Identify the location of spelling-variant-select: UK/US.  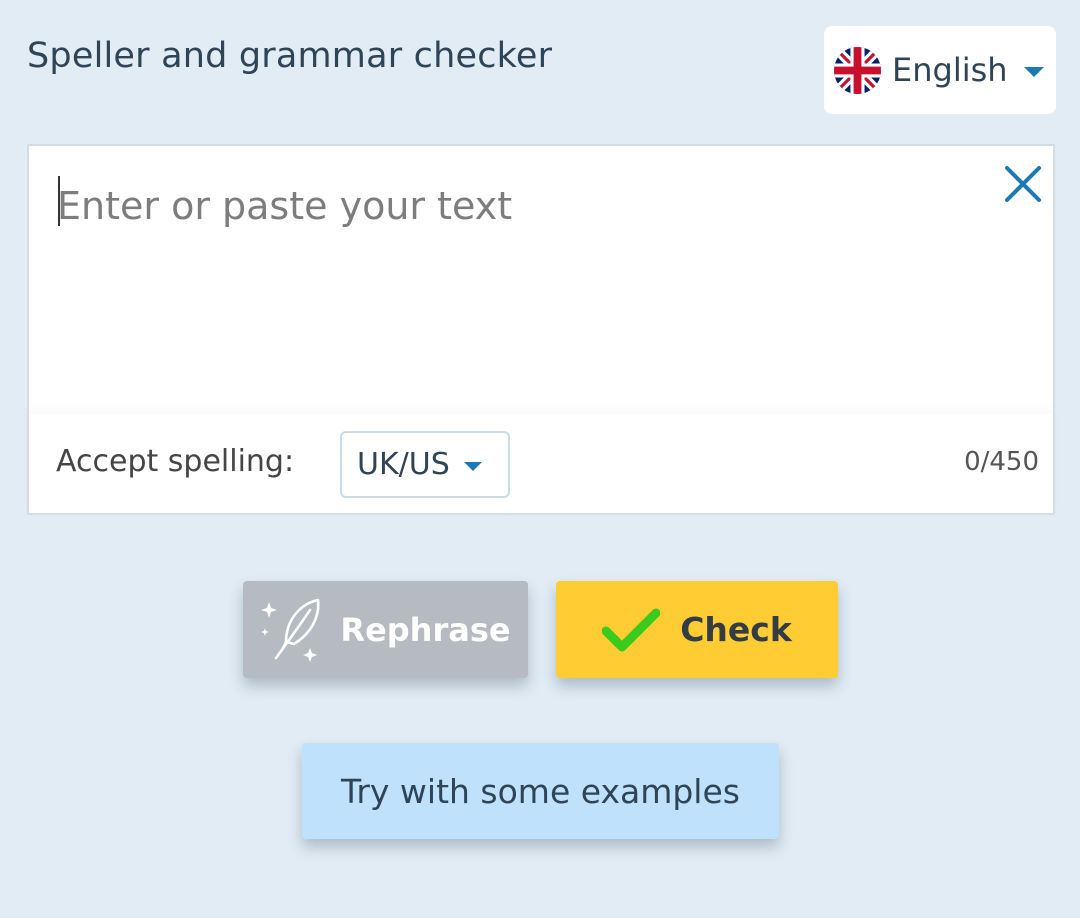
(425, 464).